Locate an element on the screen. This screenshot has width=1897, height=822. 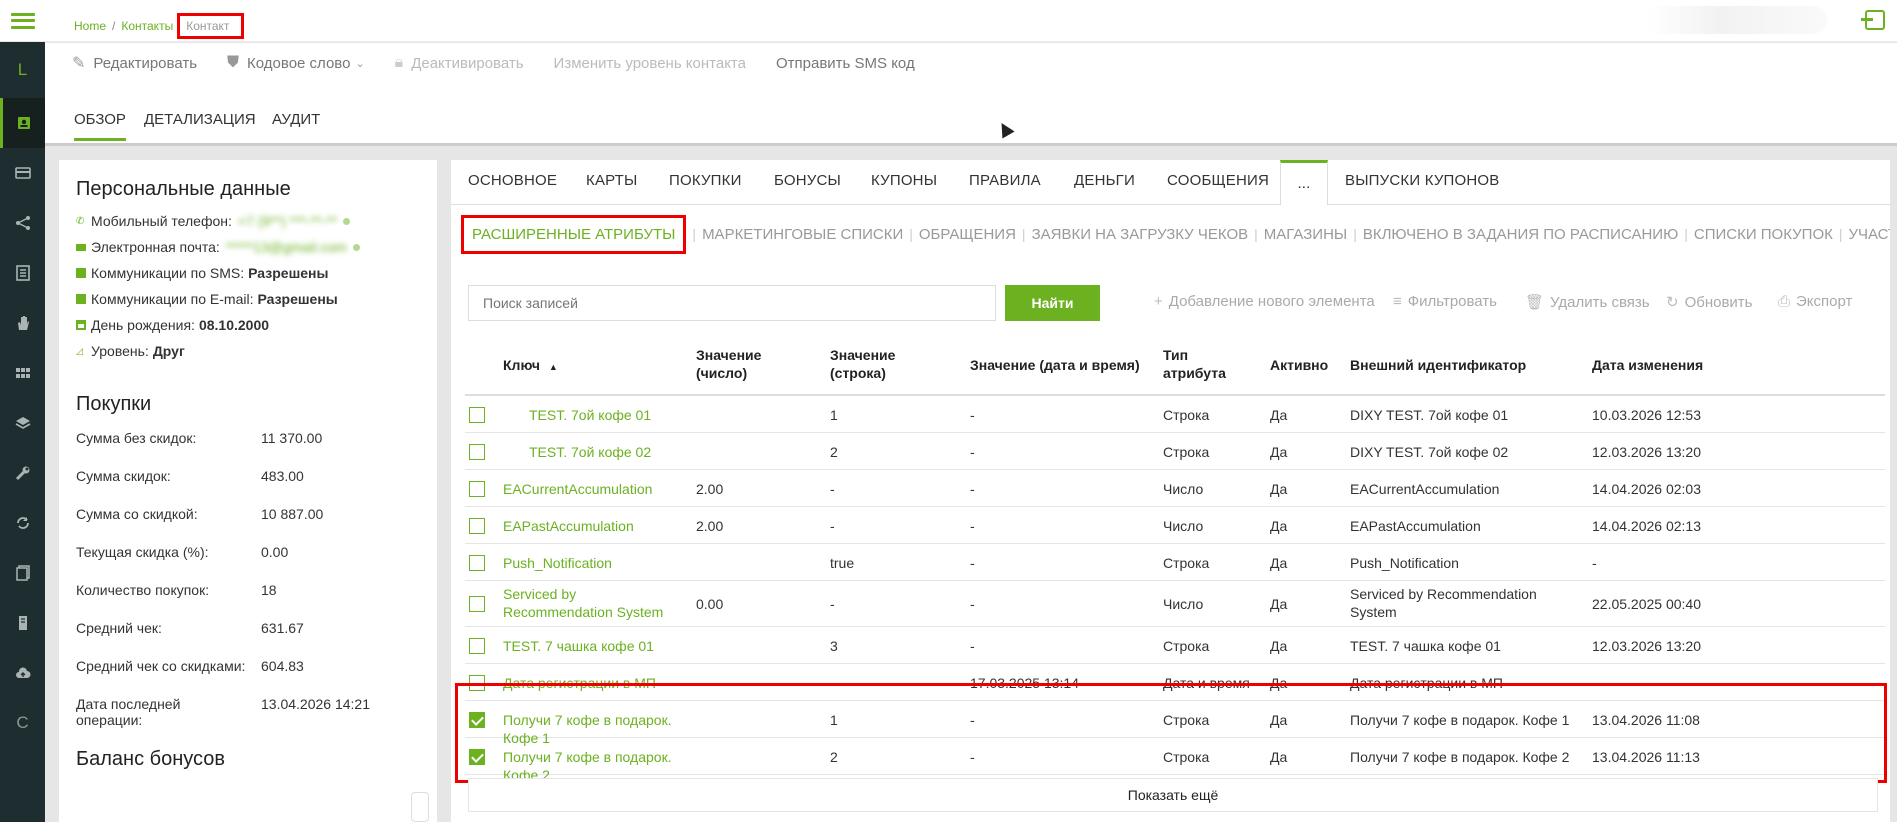
credit-card-icon is located at coordinates (22, 173).